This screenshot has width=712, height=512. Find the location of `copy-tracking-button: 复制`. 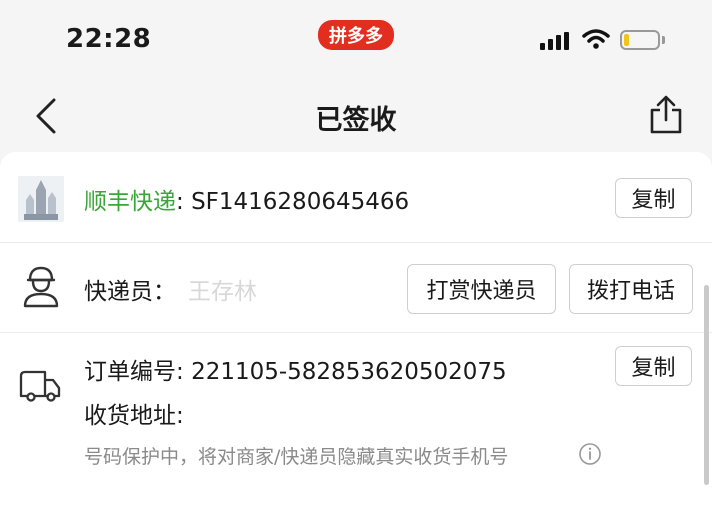

copy-tracking-button: 复制 is located at coordinates (653, 198).